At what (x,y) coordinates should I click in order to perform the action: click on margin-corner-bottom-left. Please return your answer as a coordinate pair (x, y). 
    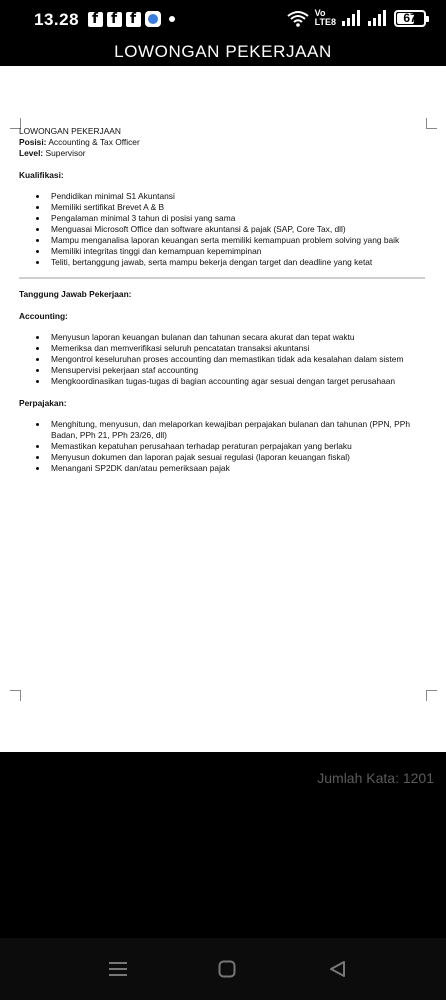
    Looking at the image, I should click on (15, 695).